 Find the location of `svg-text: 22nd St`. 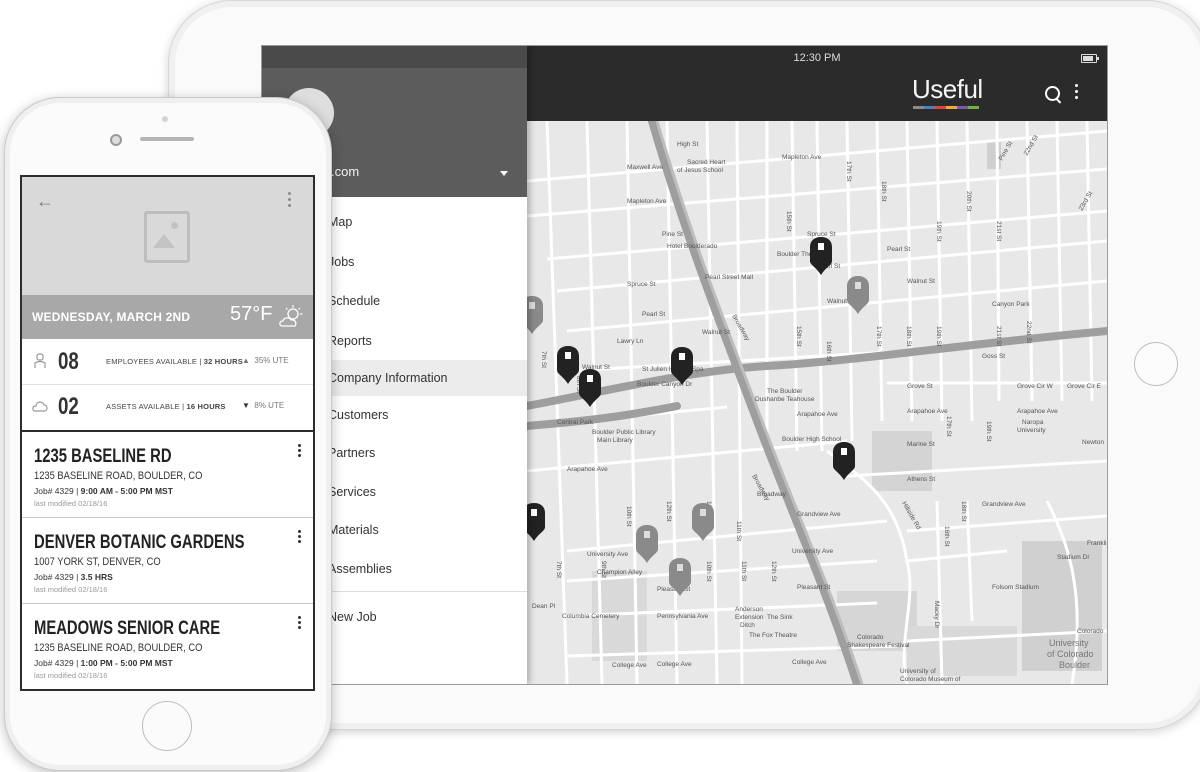

svg-text: 22nd St is located at coordinates (1028, 332).